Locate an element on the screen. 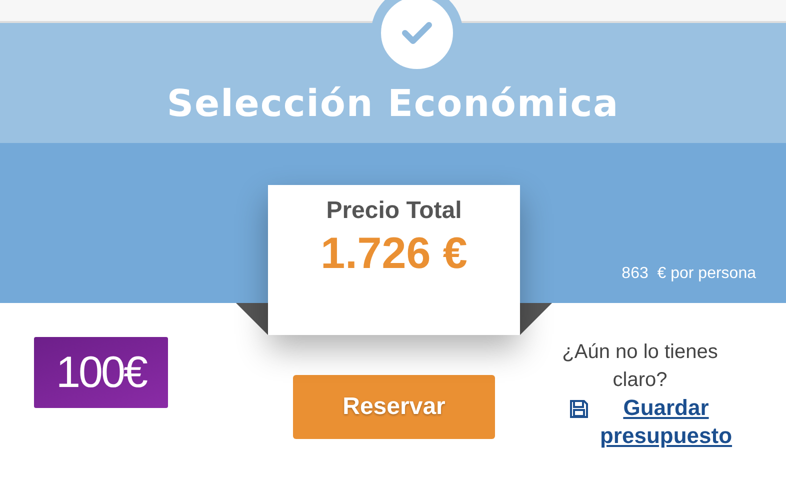 This screenshot has height=498, width=786. discount-badge: 100€ is located at coordinates (101, 372).